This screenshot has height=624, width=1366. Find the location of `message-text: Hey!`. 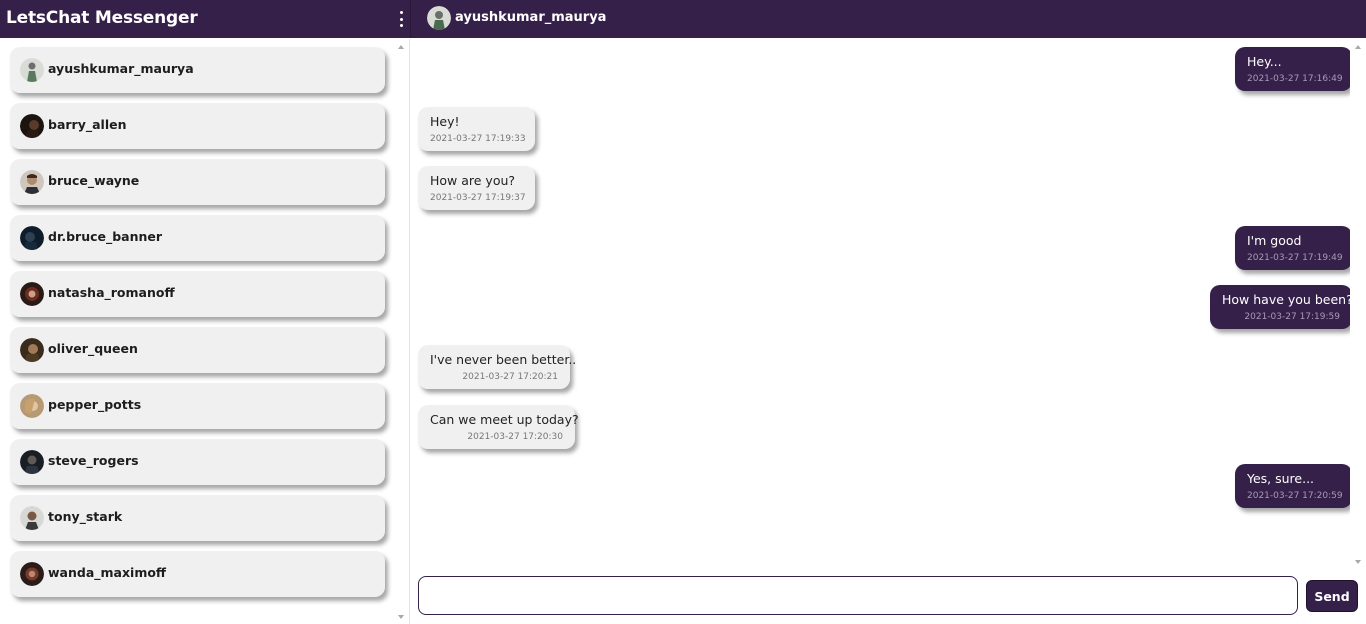

message-text: Hey! is located at coordinates (445, 121).